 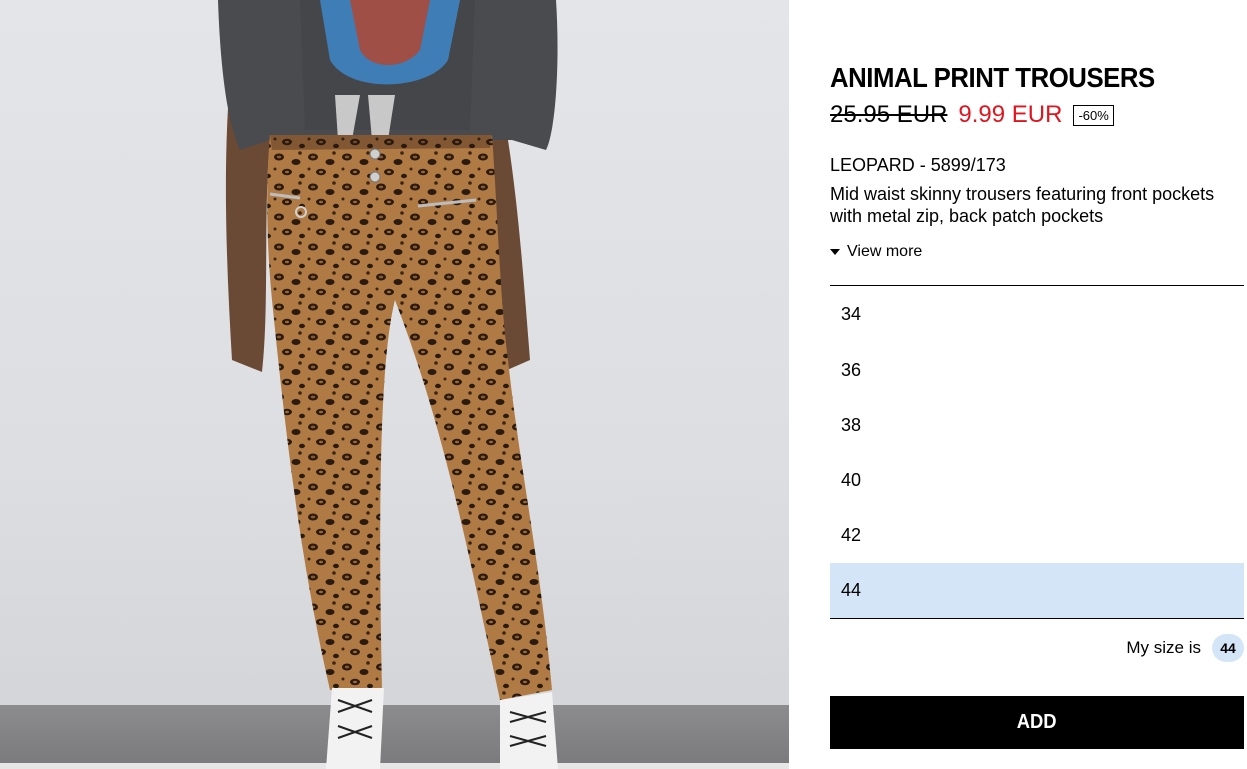 I want to click on size-option: 38, so click(x=1037, y=425).